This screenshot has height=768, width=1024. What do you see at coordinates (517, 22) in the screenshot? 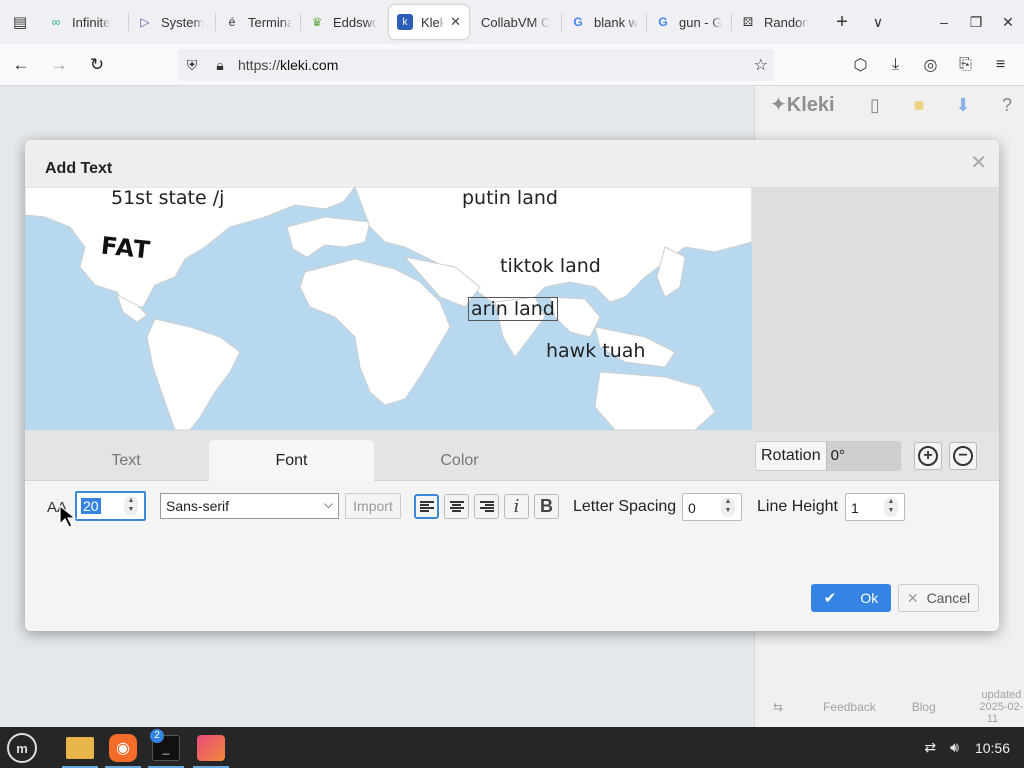
I see `tab-collabvm: CollabVM C` at bounding box center [517, 22].